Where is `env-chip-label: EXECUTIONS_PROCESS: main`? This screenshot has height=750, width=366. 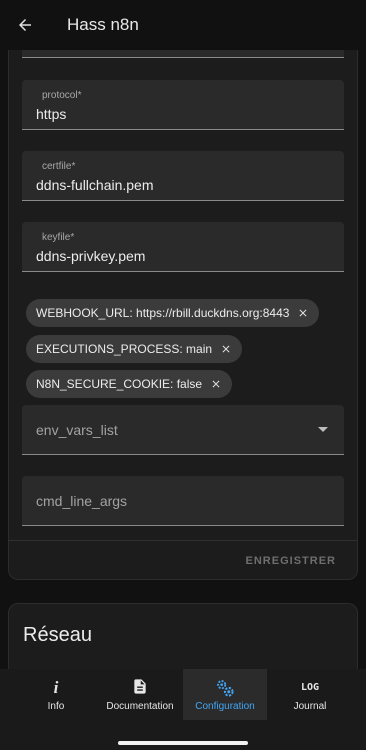
env-chip-label: EXECUTIONS_PROCESS: main is located at coordinates (124, 349).